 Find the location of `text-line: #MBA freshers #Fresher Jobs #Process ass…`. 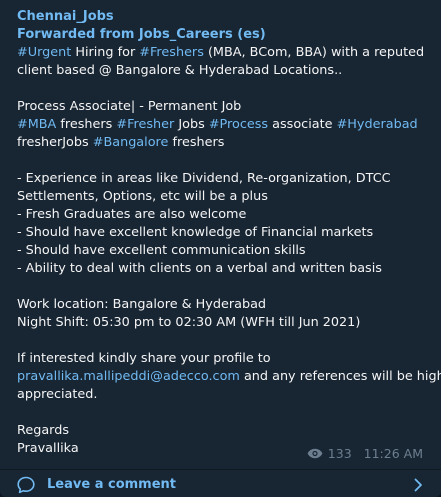

text-line: #MBA freshers #Fresher Jobs #Process ass… is located at coordinates (223, 125).